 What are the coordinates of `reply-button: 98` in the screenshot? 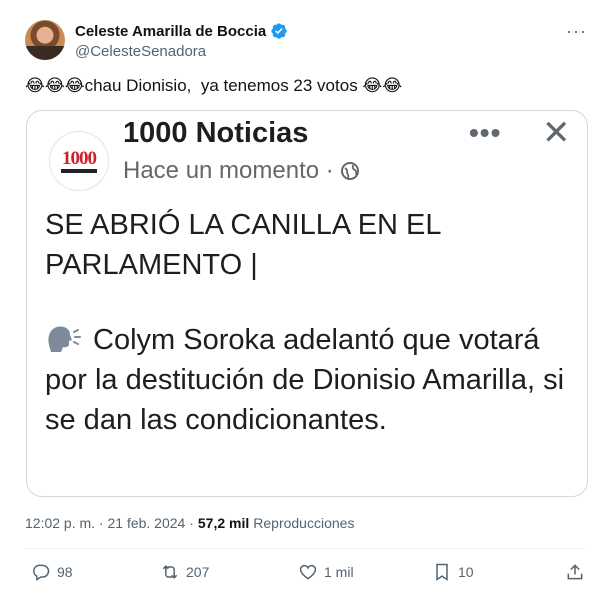 It's located at (52, 572).